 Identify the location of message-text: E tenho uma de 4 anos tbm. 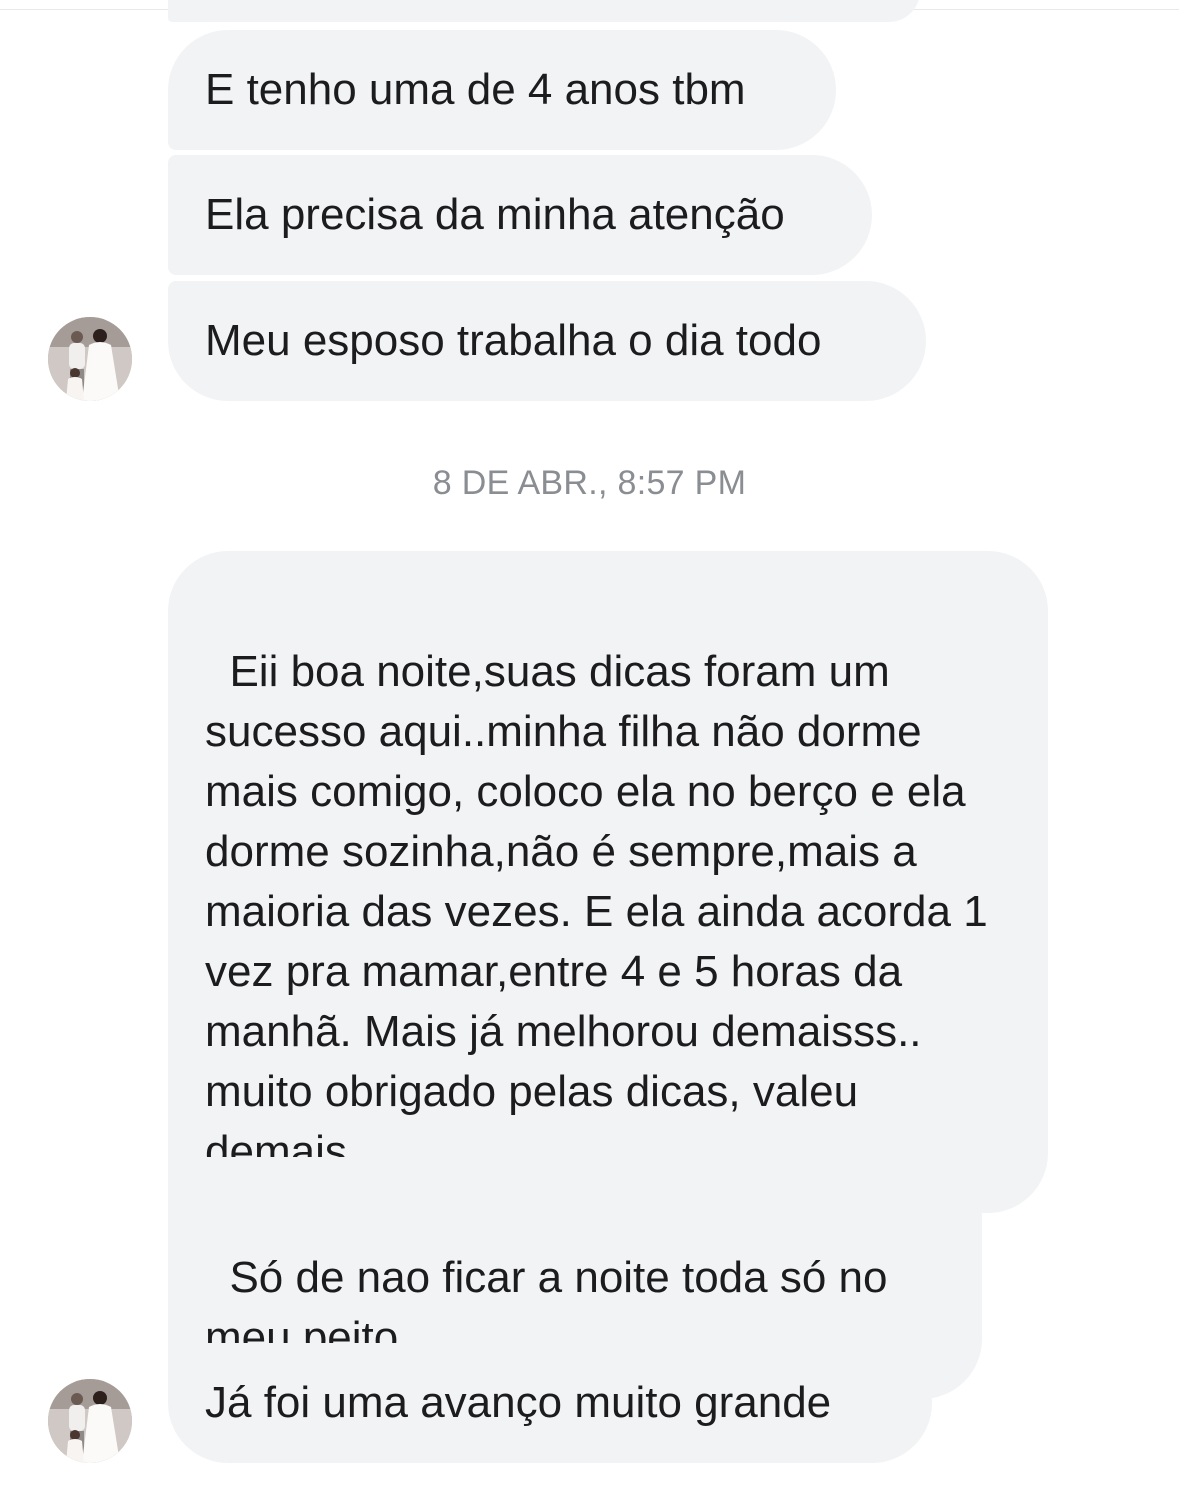
(475, 89).